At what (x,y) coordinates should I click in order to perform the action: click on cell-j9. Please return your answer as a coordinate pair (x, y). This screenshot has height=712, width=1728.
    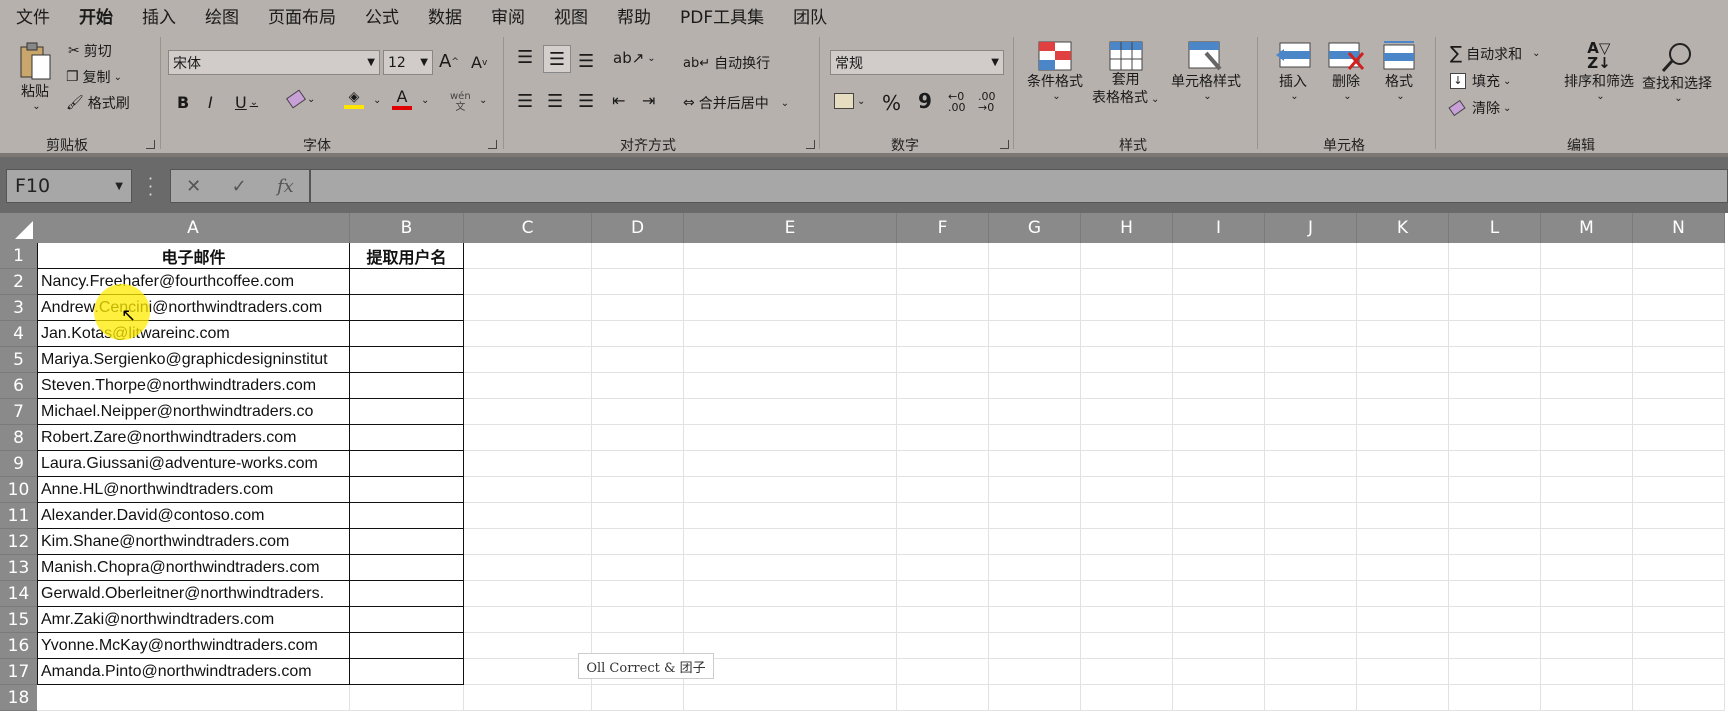
    Looking at the image, I should click on (1311, 464).